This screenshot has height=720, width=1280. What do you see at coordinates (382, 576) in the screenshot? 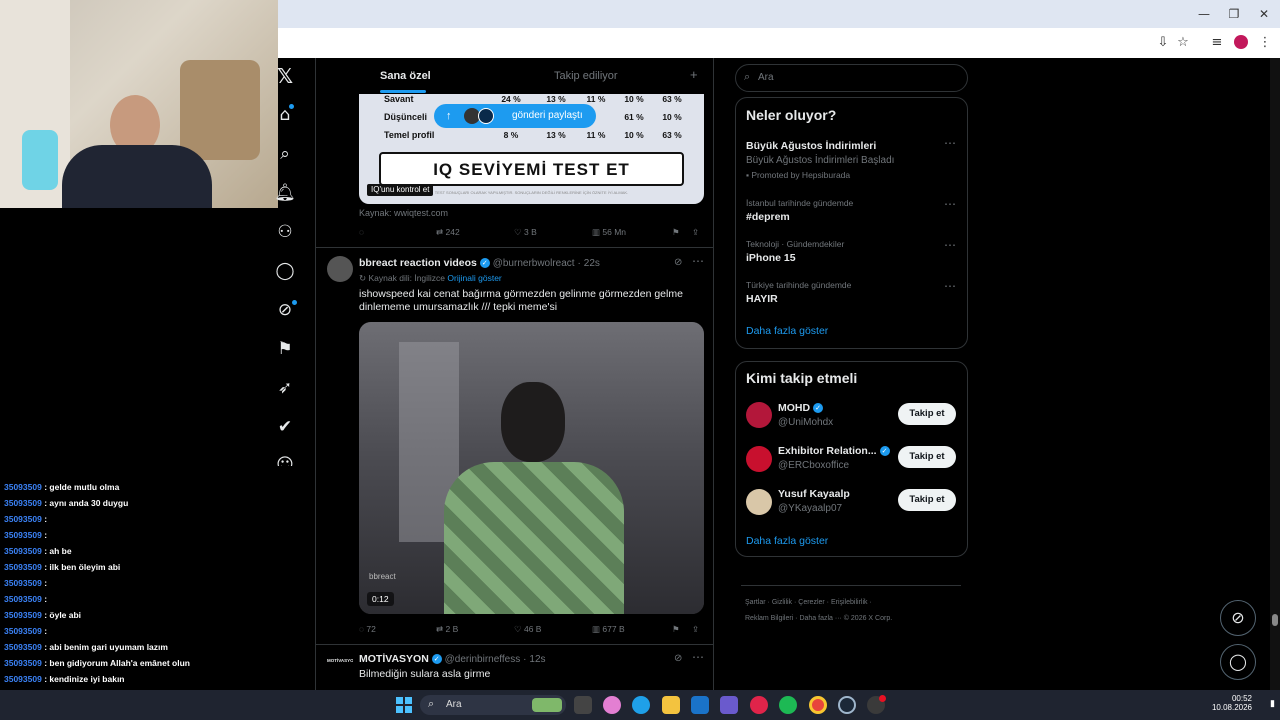
I see `video-watermark: bbreact` at bounding box center [382, 576].